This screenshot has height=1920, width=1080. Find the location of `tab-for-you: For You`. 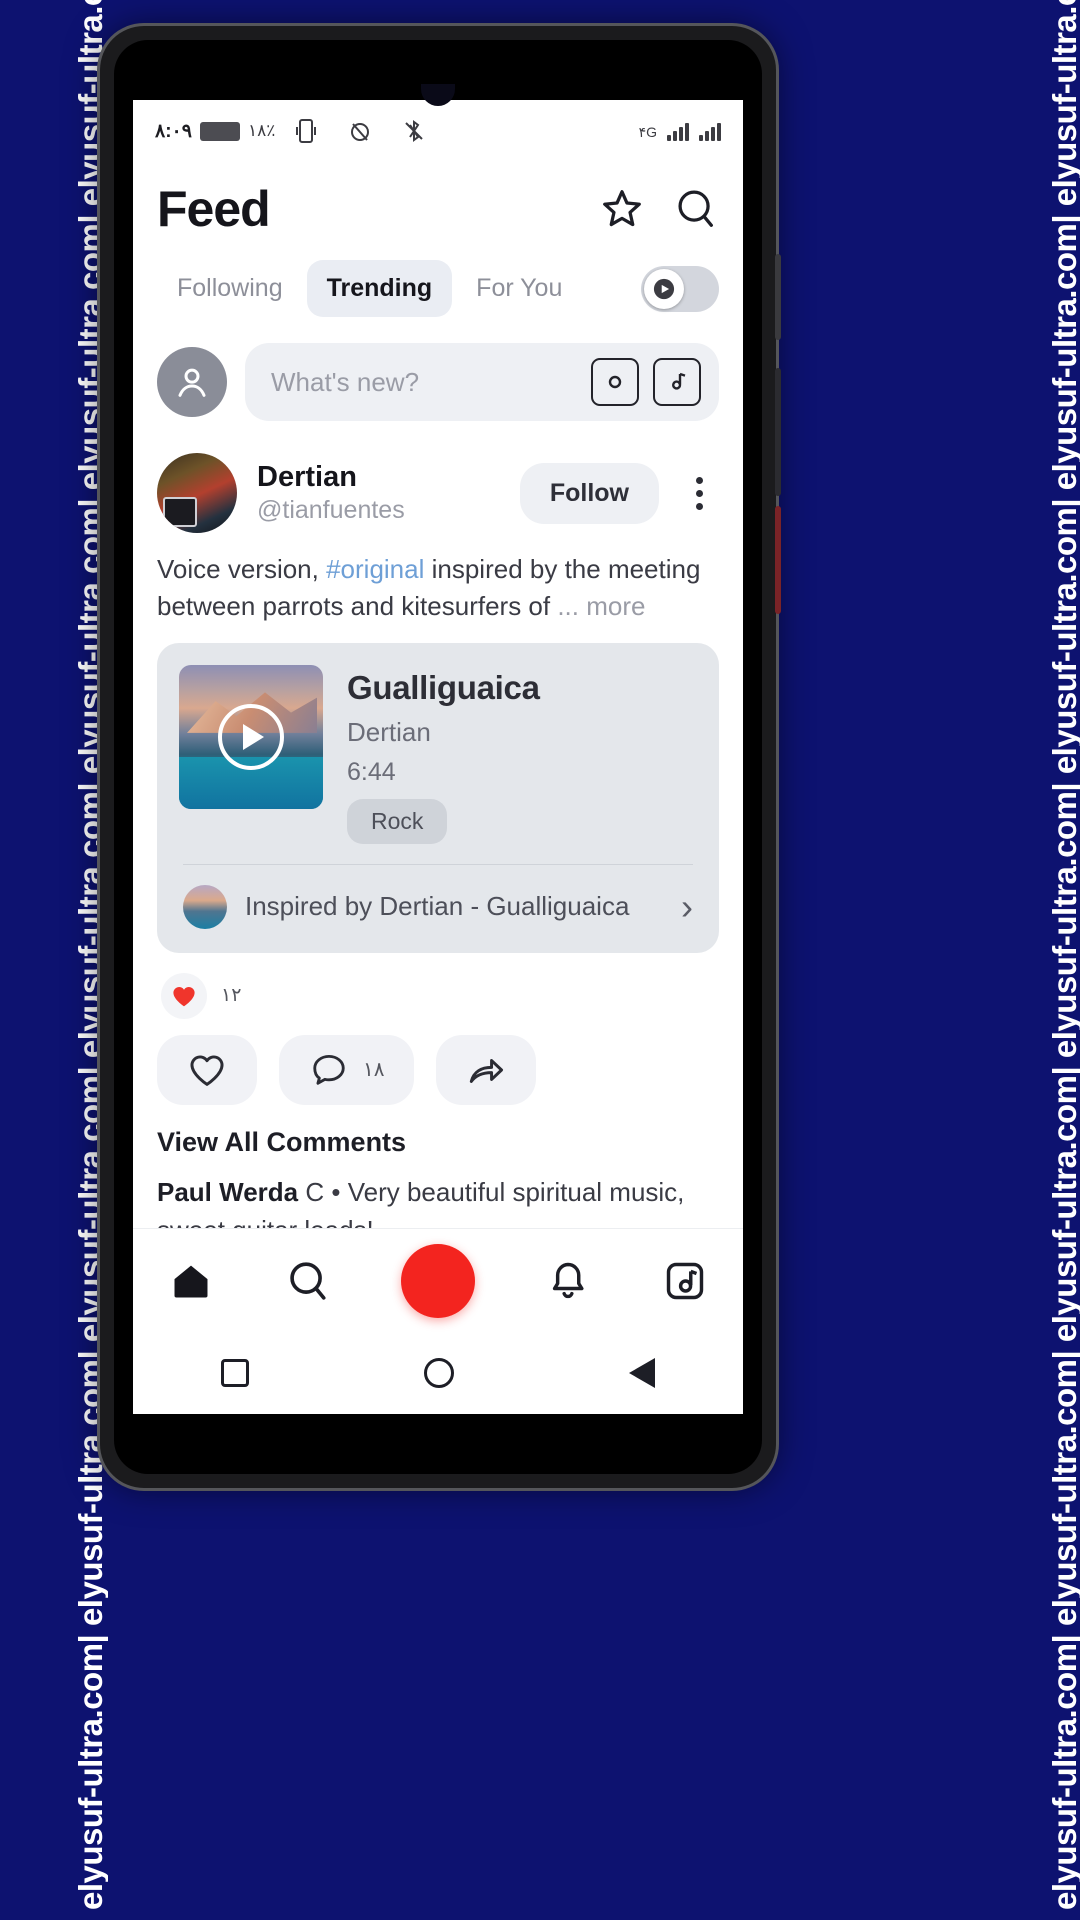

tab-for-you: For You is located at coordinates (519, 288).